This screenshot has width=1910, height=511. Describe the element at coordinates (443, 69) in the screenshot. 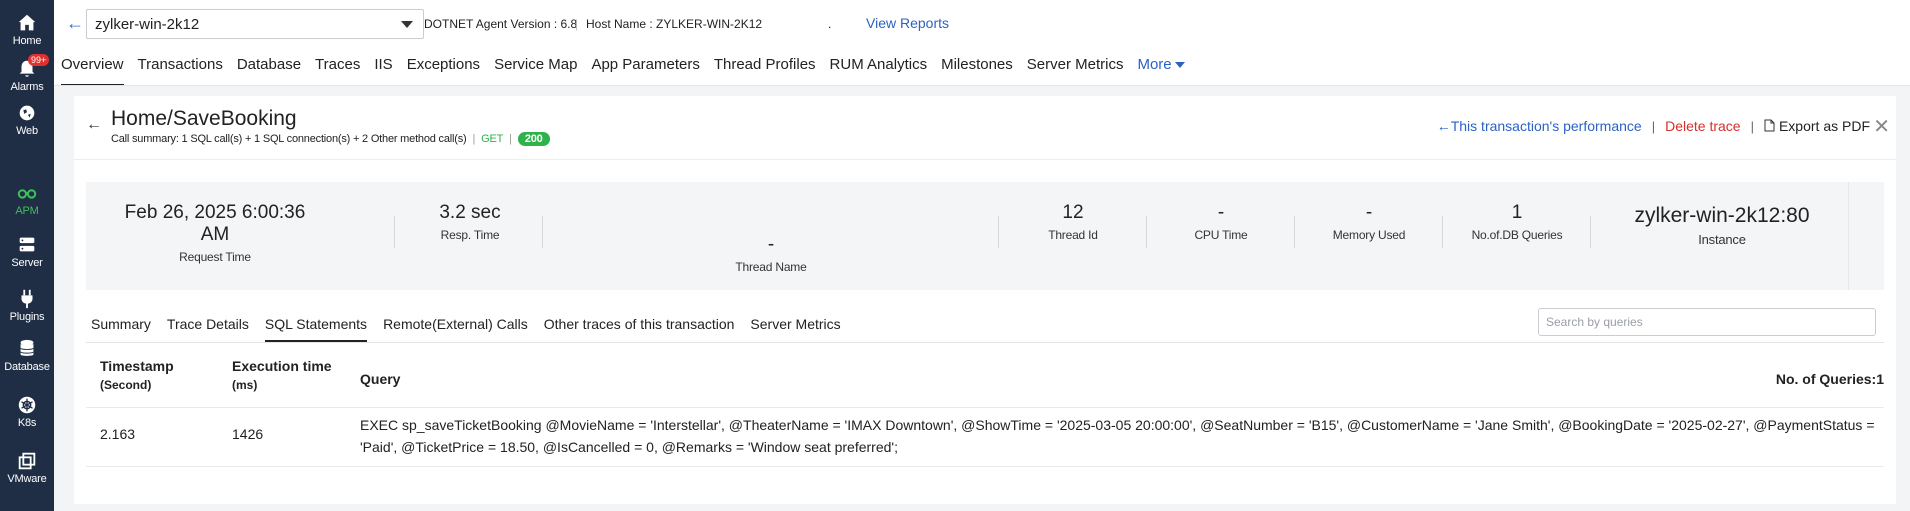

I see `tab-exceptions: Exceptions` at that location.